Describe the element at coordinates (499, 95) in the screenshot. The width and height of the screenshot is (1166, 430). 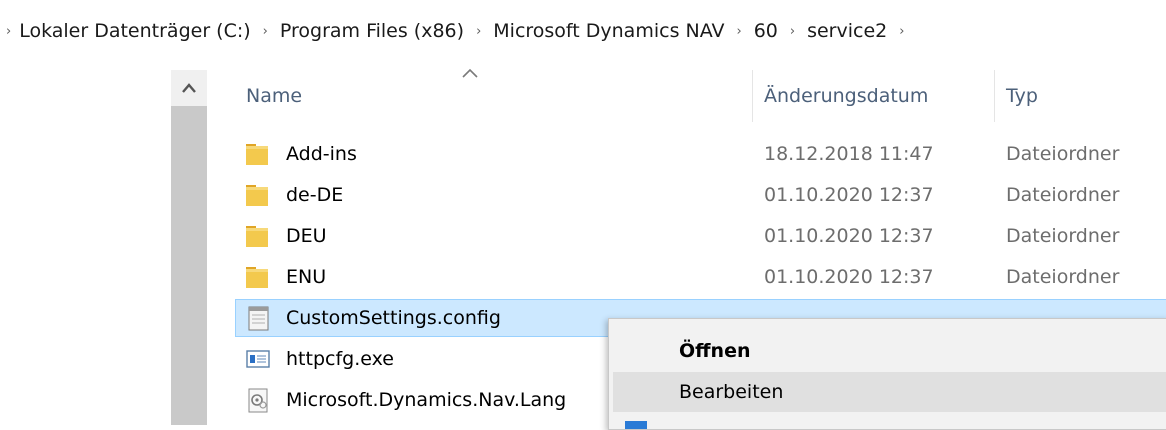
I see `column-header-name: Name` at that location.